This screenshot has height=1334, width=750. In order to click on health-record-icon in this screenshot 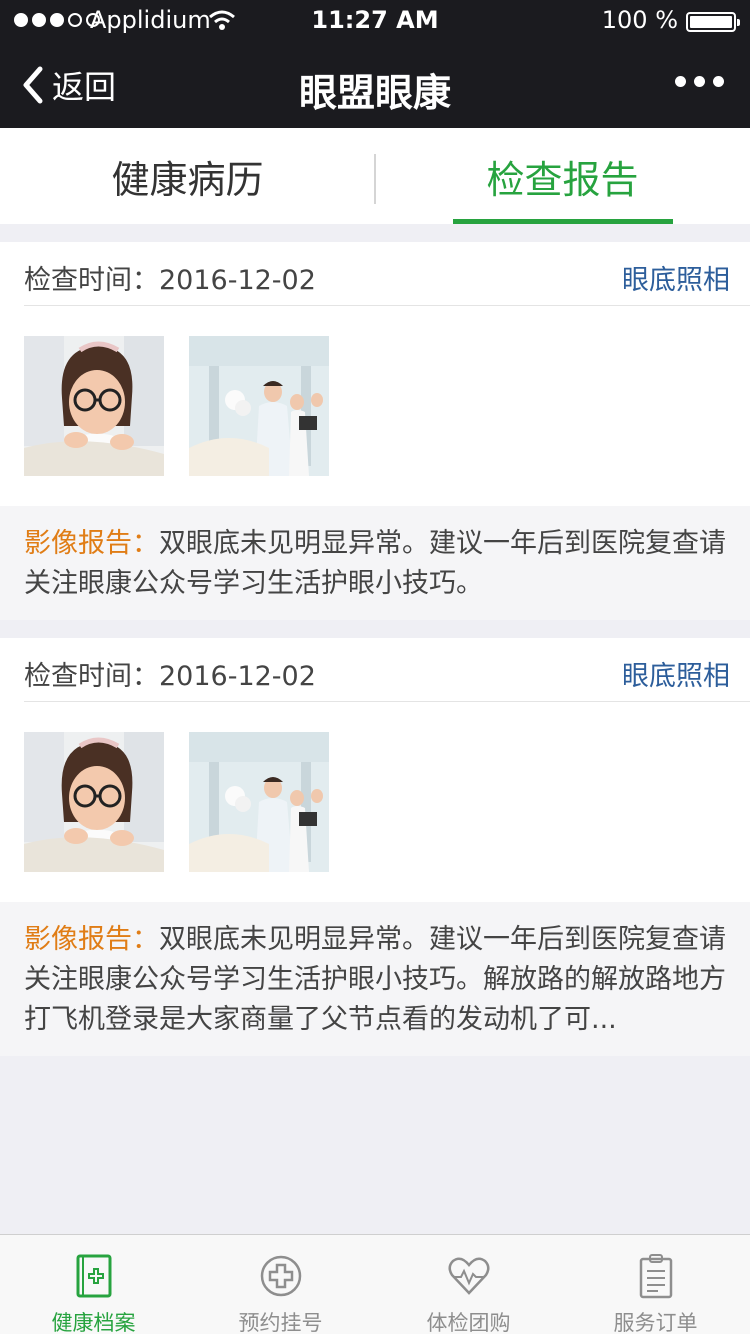, I will do `click(94, 1276)`.